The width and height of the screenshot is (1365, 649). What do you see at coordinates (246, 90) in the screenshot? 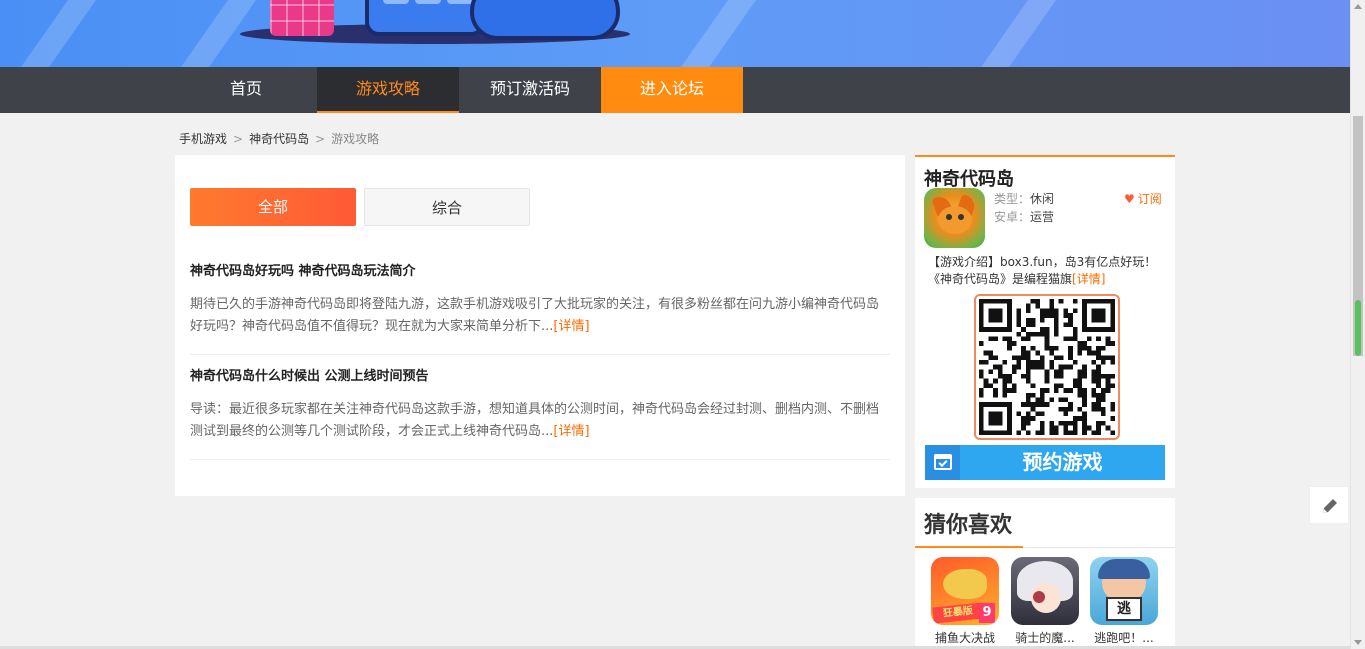
I see `nav-home: 首页` at bounding box center [246, 90].